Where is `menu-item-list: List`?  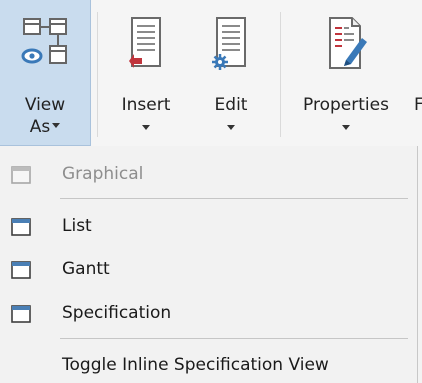
menu-item-list: List is located at coordinates (208, 227).